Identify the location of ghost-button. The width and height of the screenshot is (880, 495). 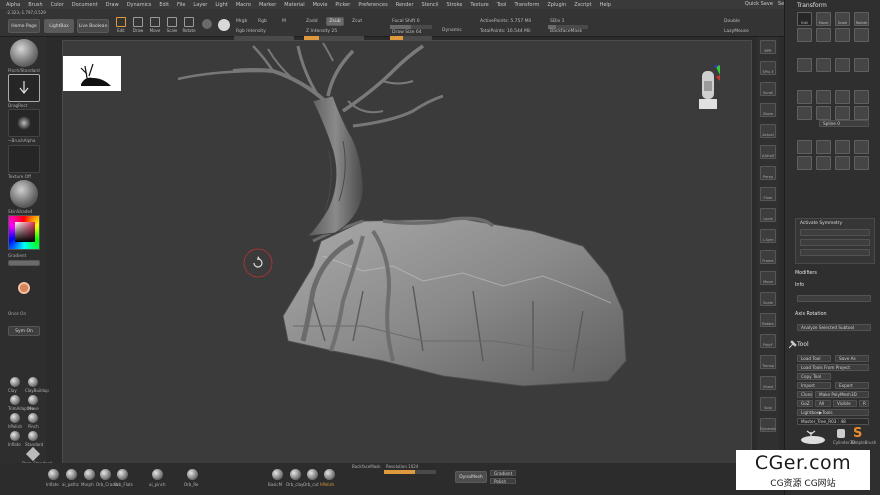
(842, 65).